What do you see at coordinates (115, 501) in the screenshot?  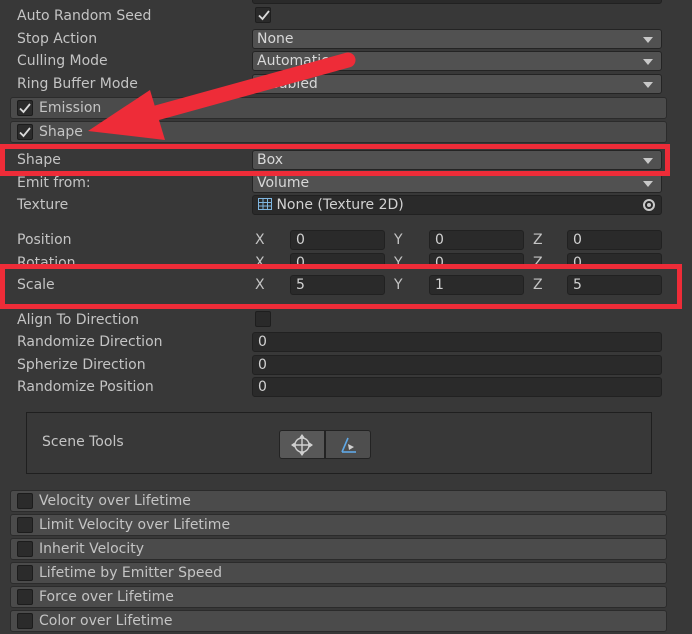 I see `module-label: Velocity over Lifetime` at bounding box center [115, 501].